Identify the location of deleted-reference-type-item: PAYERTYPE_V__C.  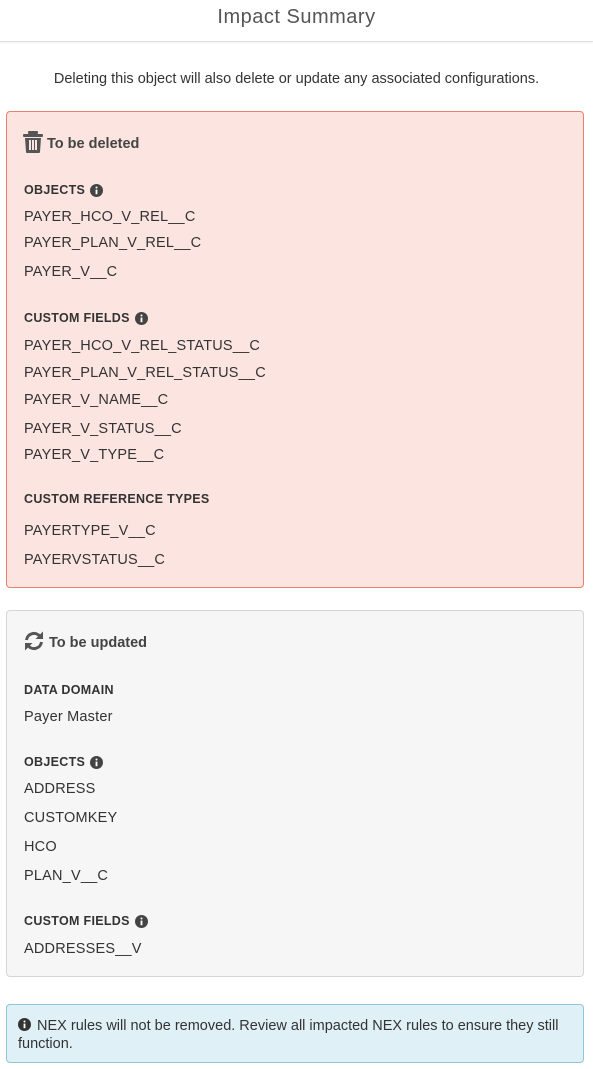
(90, 531).